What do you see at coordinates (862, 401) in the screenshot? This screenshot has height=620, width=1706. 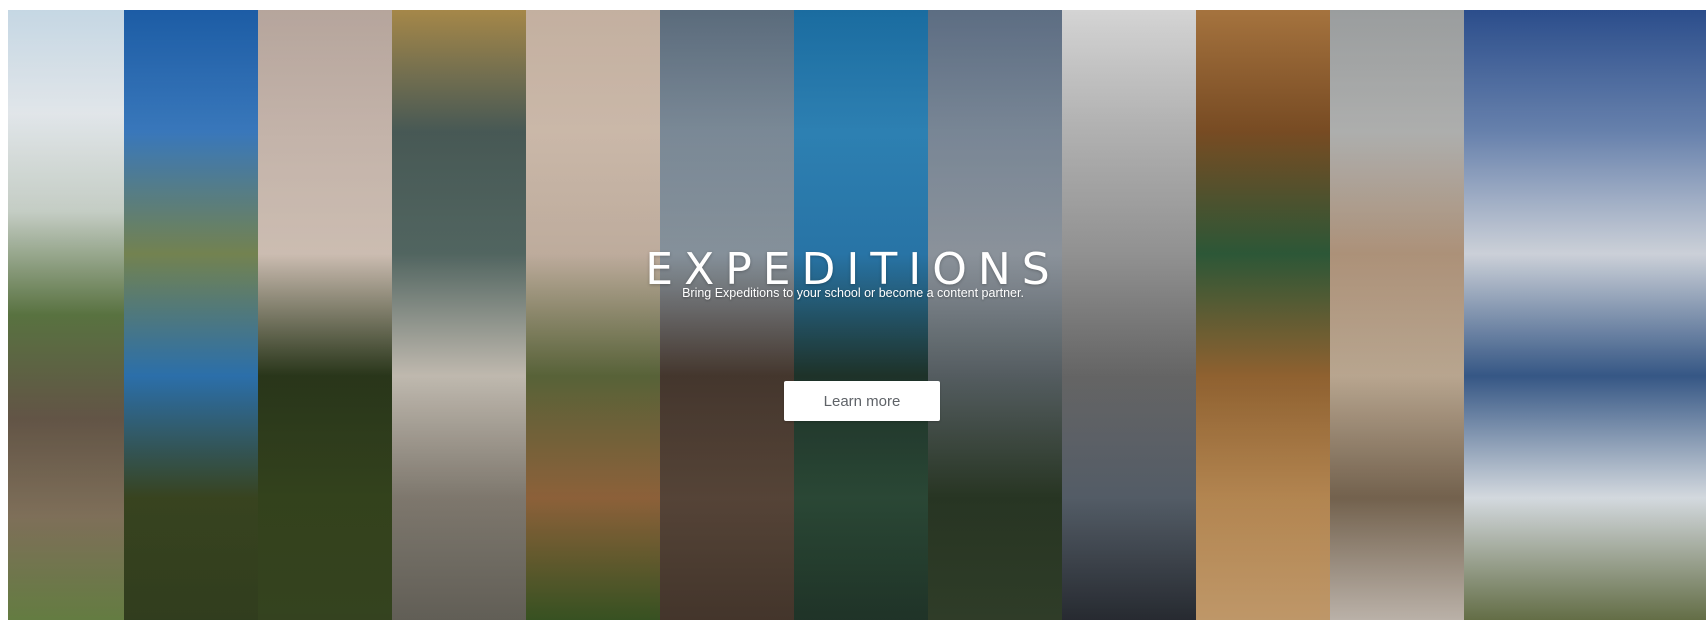 I see `learn-more-button: Learn more` at bounding box center [862, 401].